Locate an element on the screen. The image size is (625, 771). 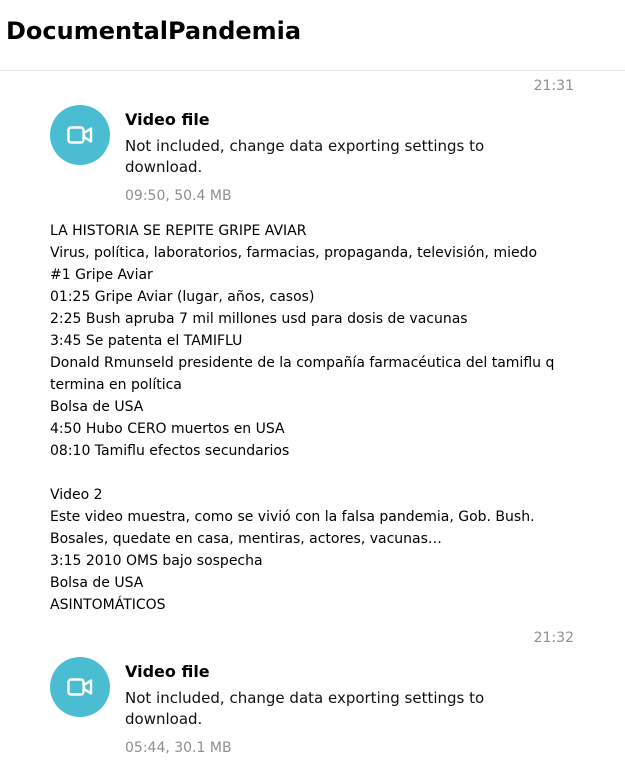
media-meta: 05:44, 30.1 MB is located at coordinates (178, 748).